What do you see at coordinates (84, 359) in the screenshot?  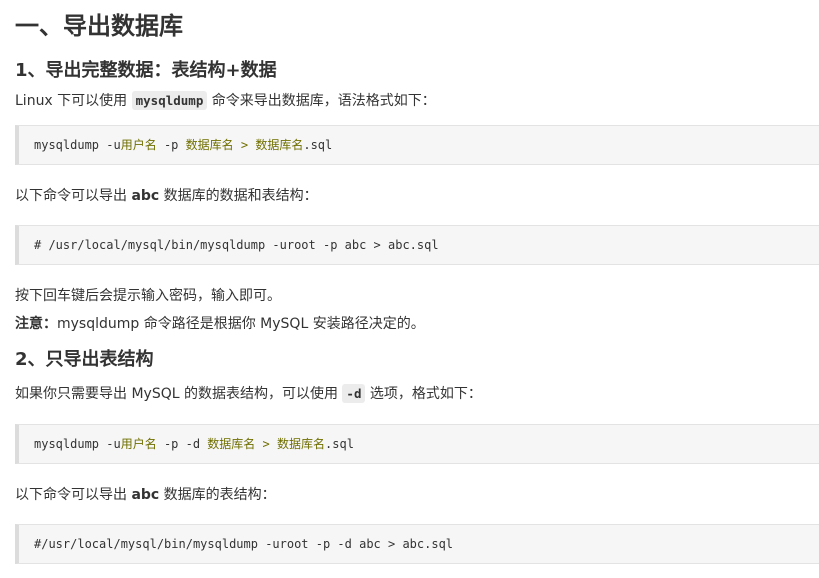 I see `section-heading-structure-only: 2、只导出表结构` at bounding box center [84, 359].